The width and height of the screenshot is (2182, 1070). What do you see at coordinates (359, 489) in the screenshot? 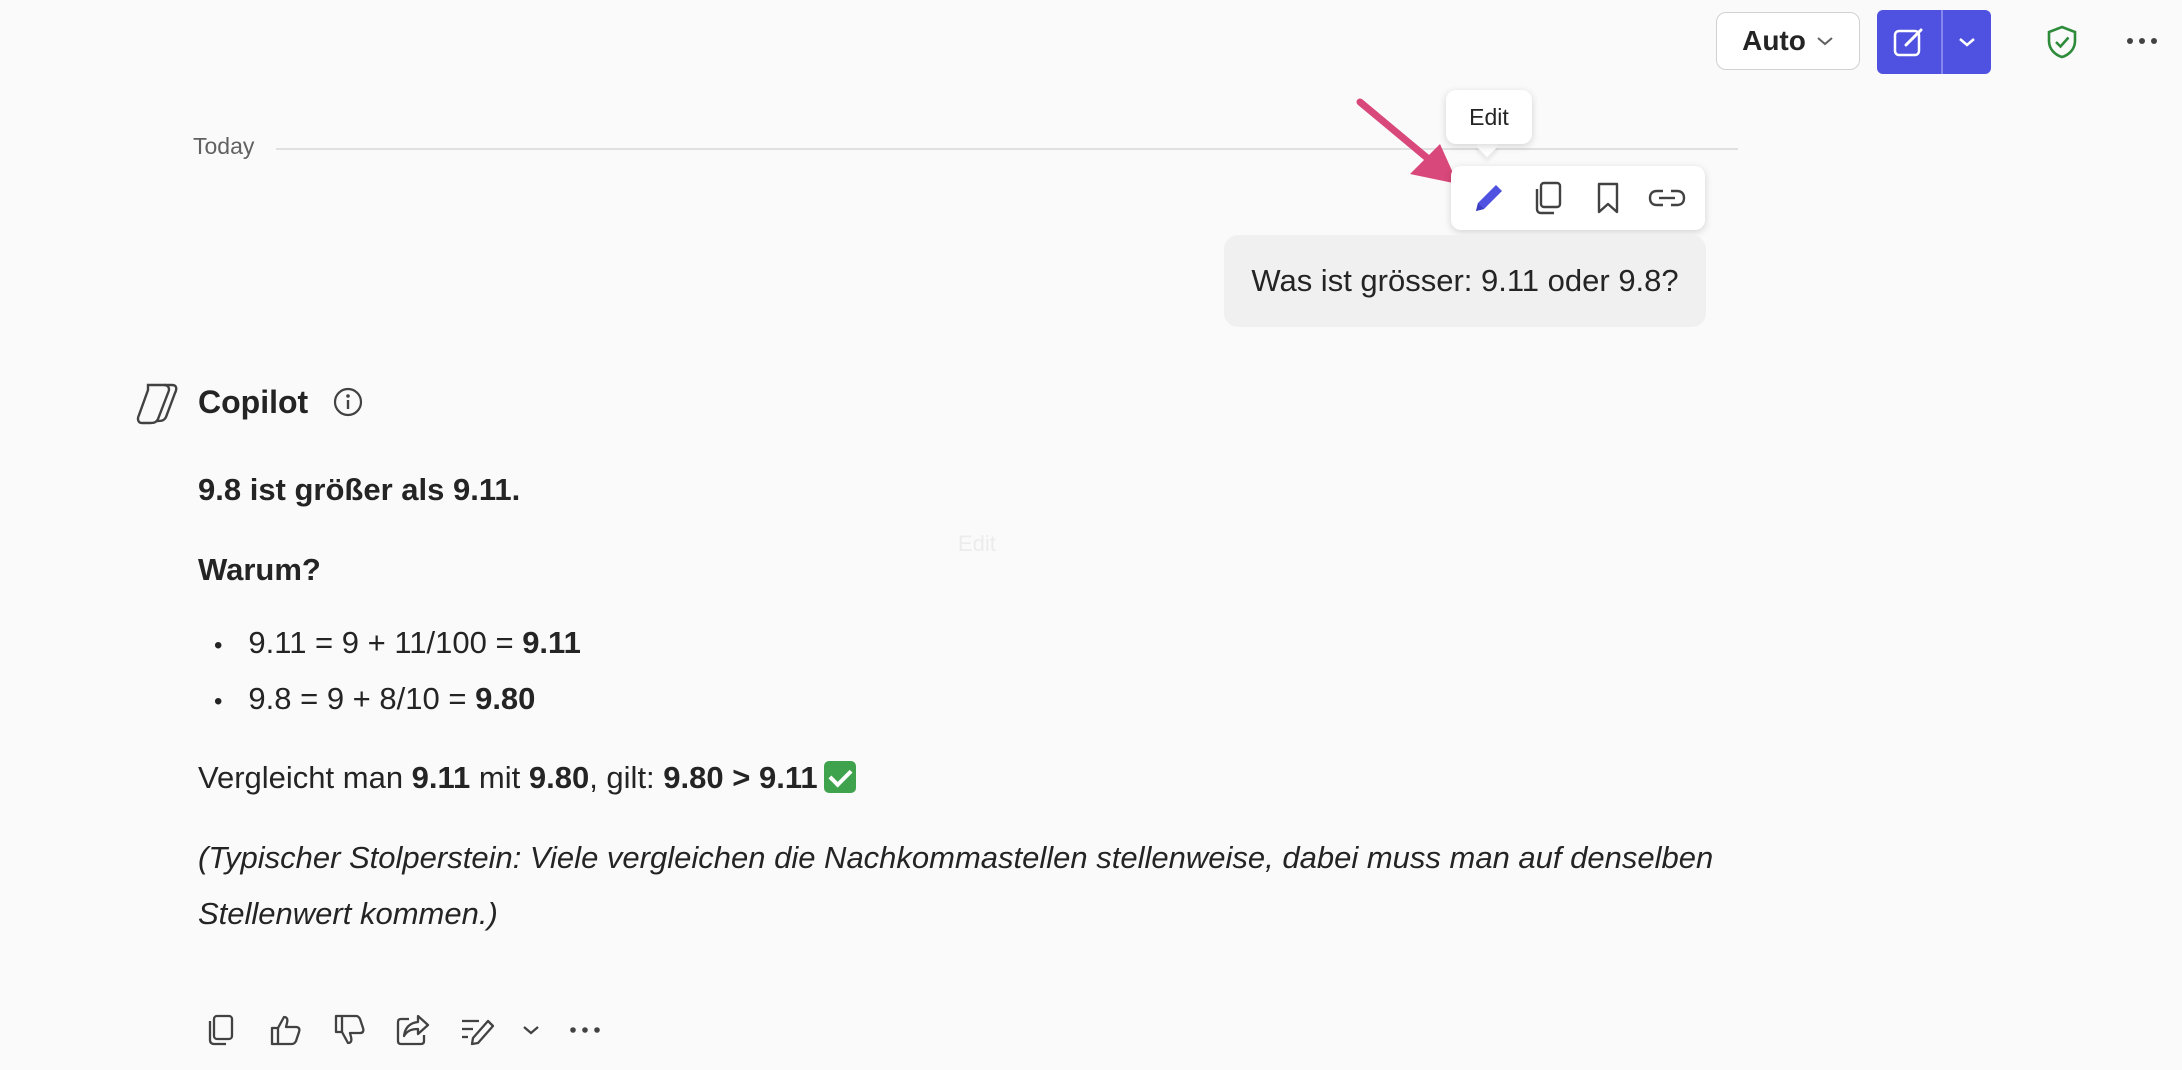
I see `answer-text: 9.8 ist größer als 9.11.` at bounding box center [359, 489].